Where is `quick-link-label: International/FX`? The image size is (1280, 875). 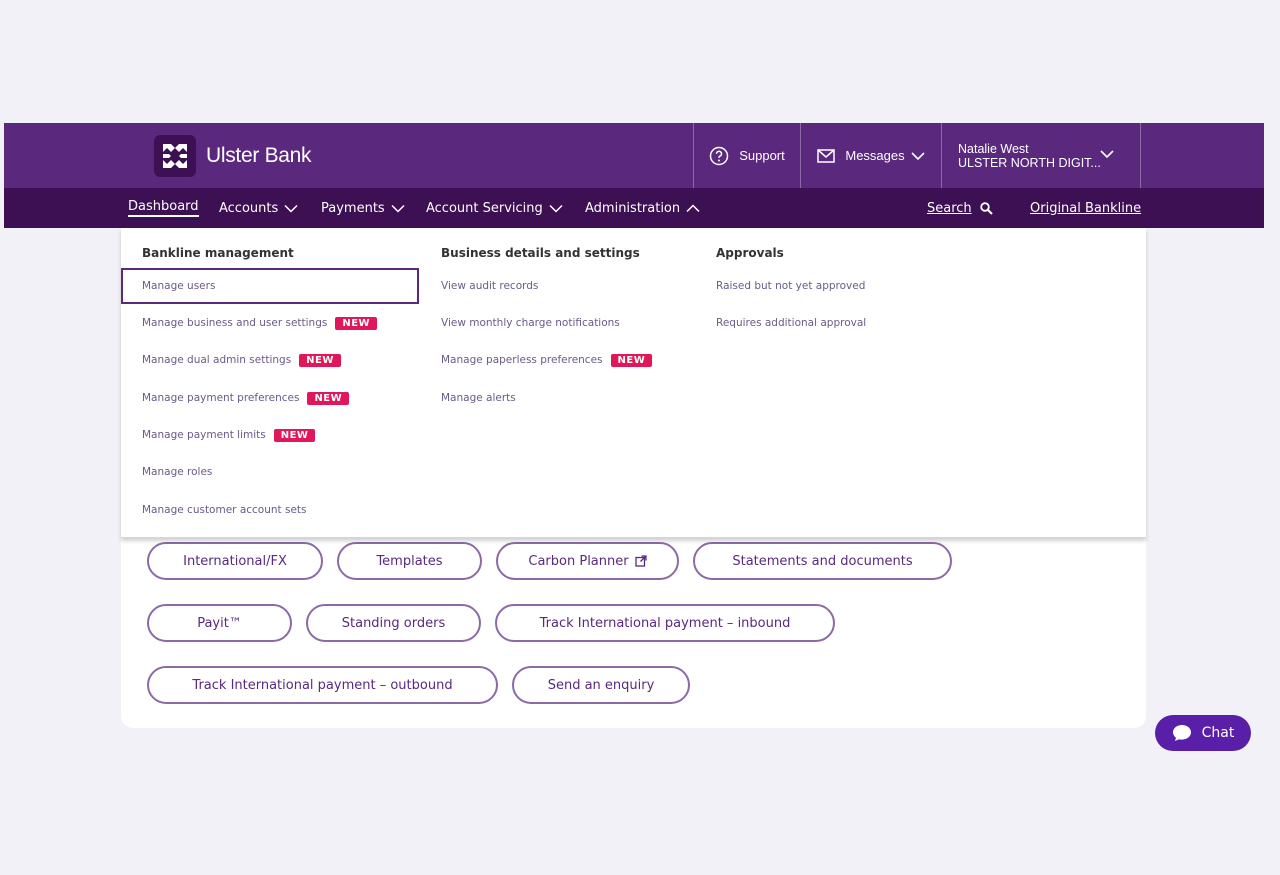
quick-link-label: International/FX is located at coordinates (235, 561).